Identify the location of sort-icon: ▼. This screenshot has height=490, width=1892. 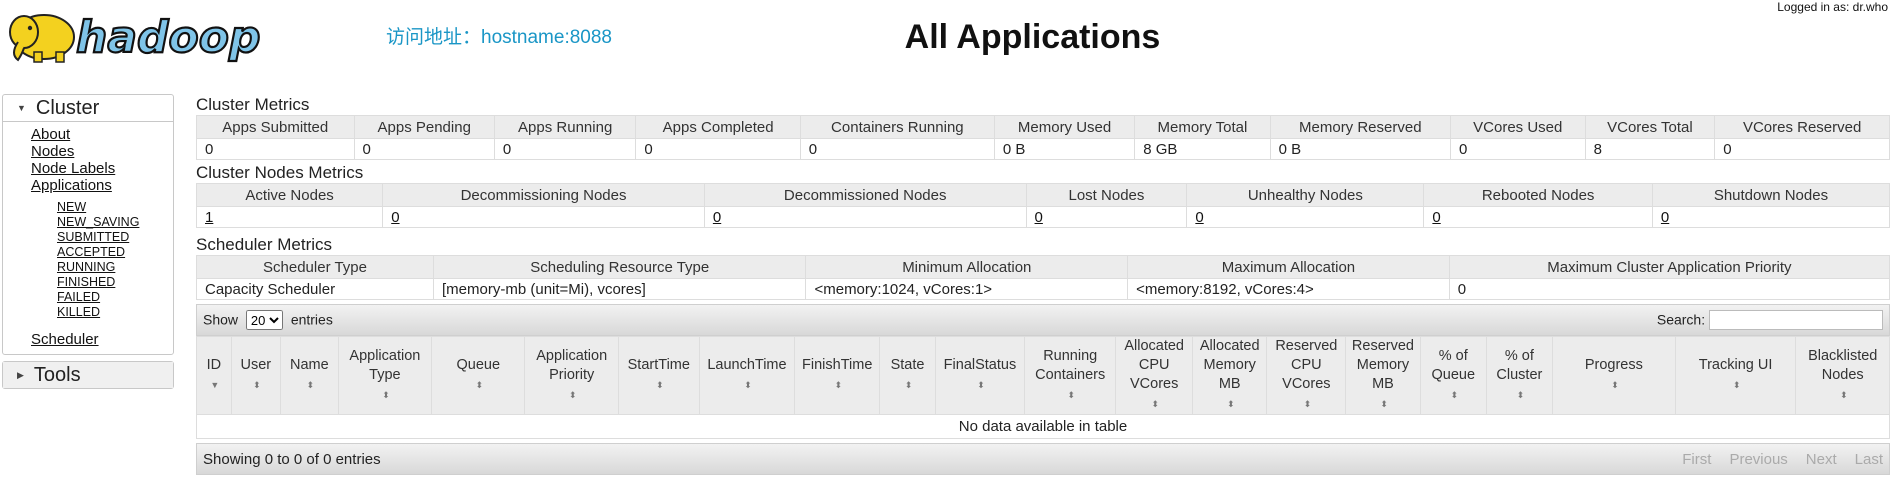
(214, 385).